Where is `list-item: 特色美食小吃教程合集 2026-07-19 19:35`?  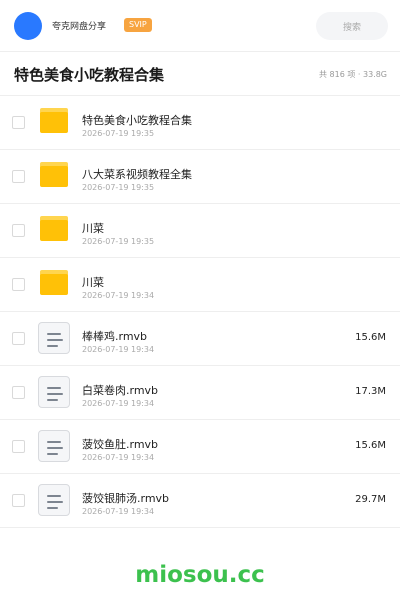
list-item: 特色美食小吃教程合集 2026-07-19 19:35 is located at coordinates (200, 123).